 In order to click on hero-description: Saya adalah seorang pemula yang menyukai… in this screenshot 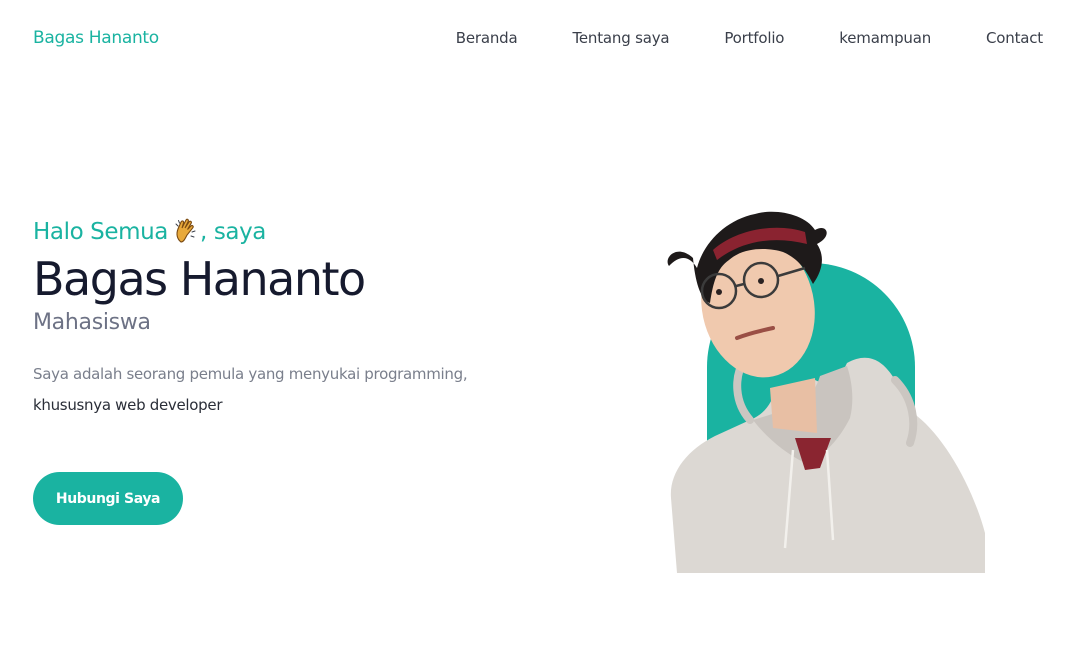, I will do `click(288, 390)`.